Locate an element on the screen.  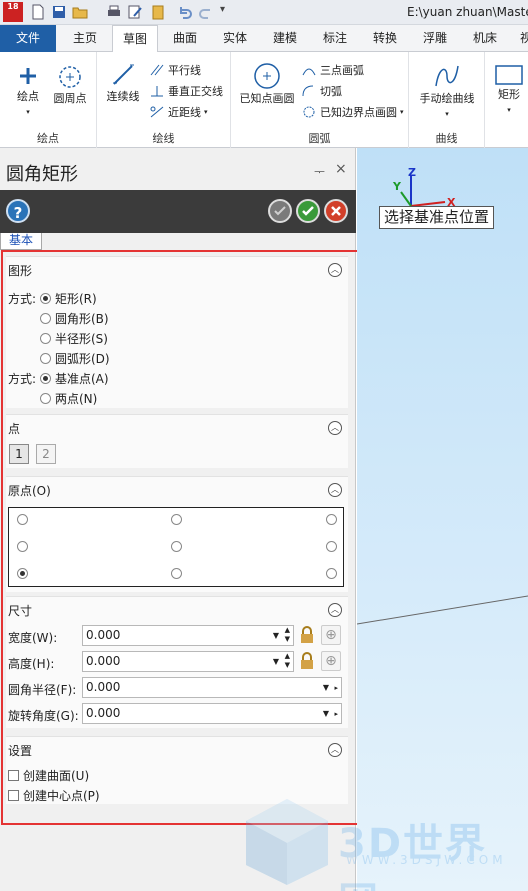
origin-bottom-right is located at coordinates (331, 573).